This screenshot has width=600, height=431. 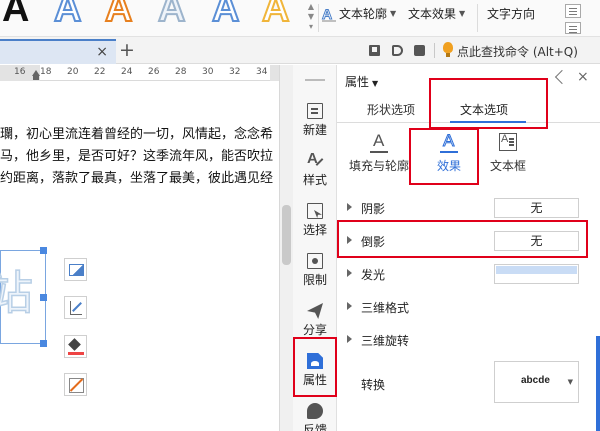 I want to click on ruler-number: 22, so click(x=100, y=72).